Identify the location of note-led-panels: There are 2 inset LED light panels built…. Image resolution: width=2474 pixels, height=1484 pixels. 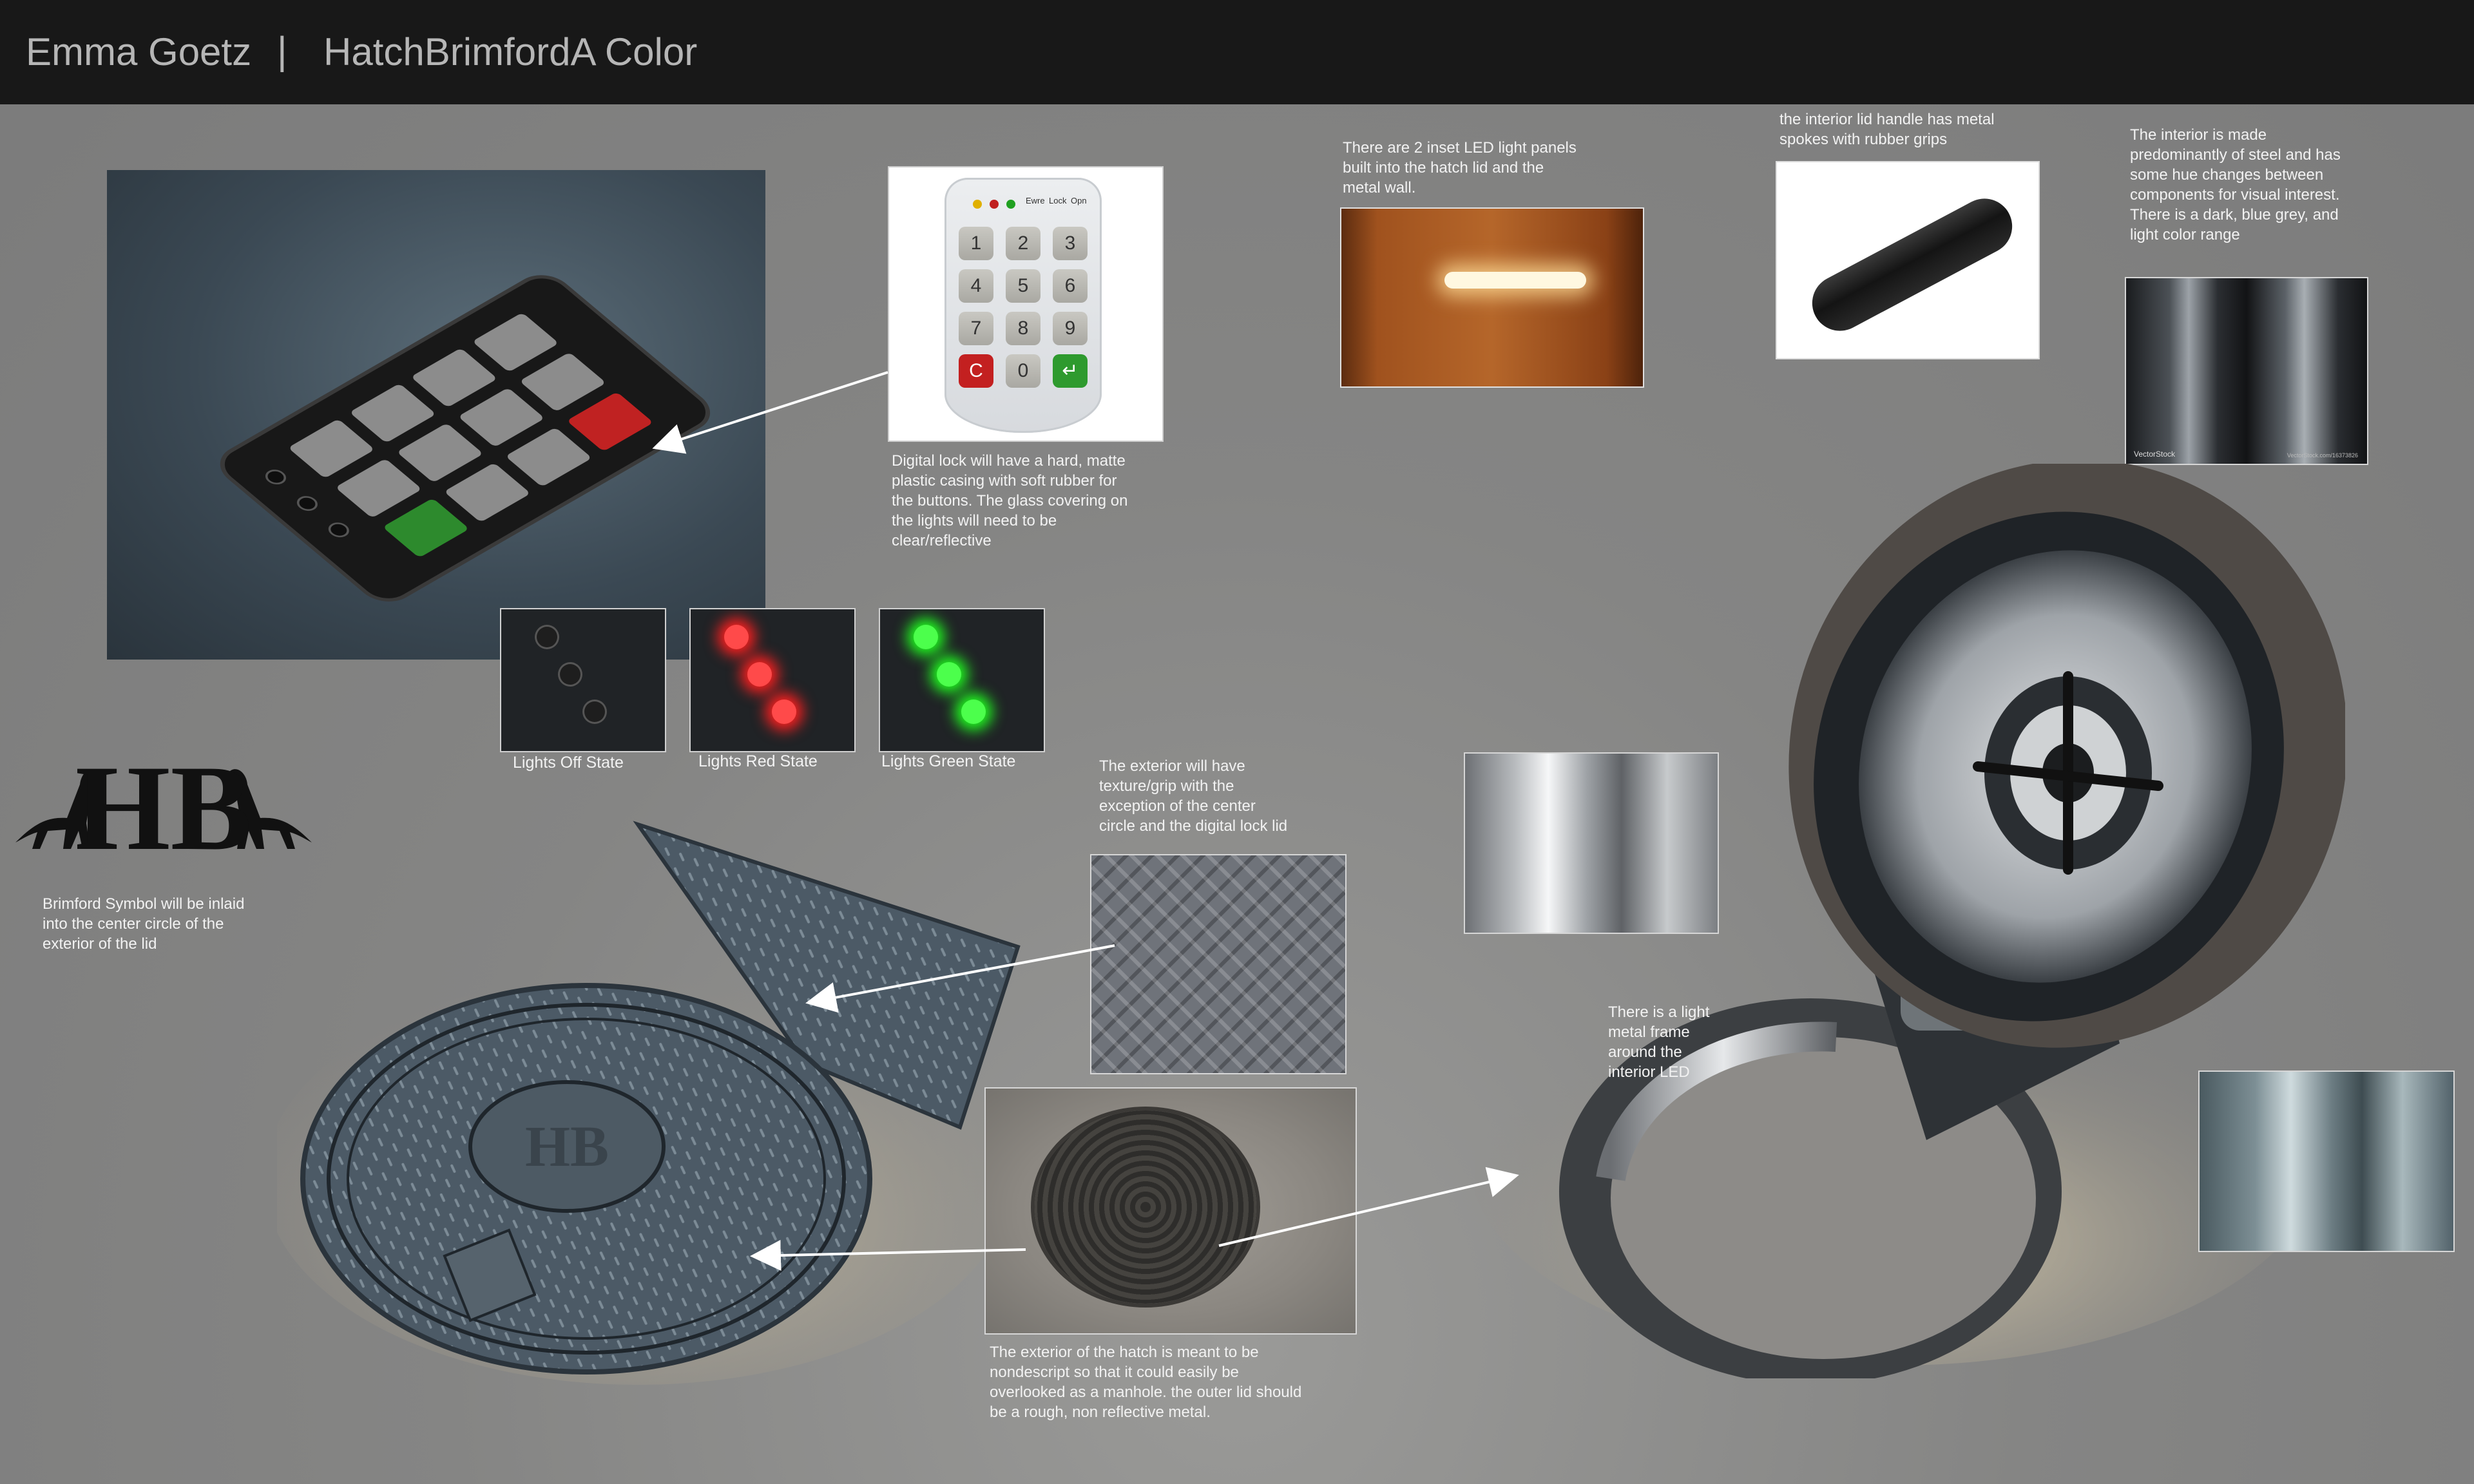
(1460, 167).